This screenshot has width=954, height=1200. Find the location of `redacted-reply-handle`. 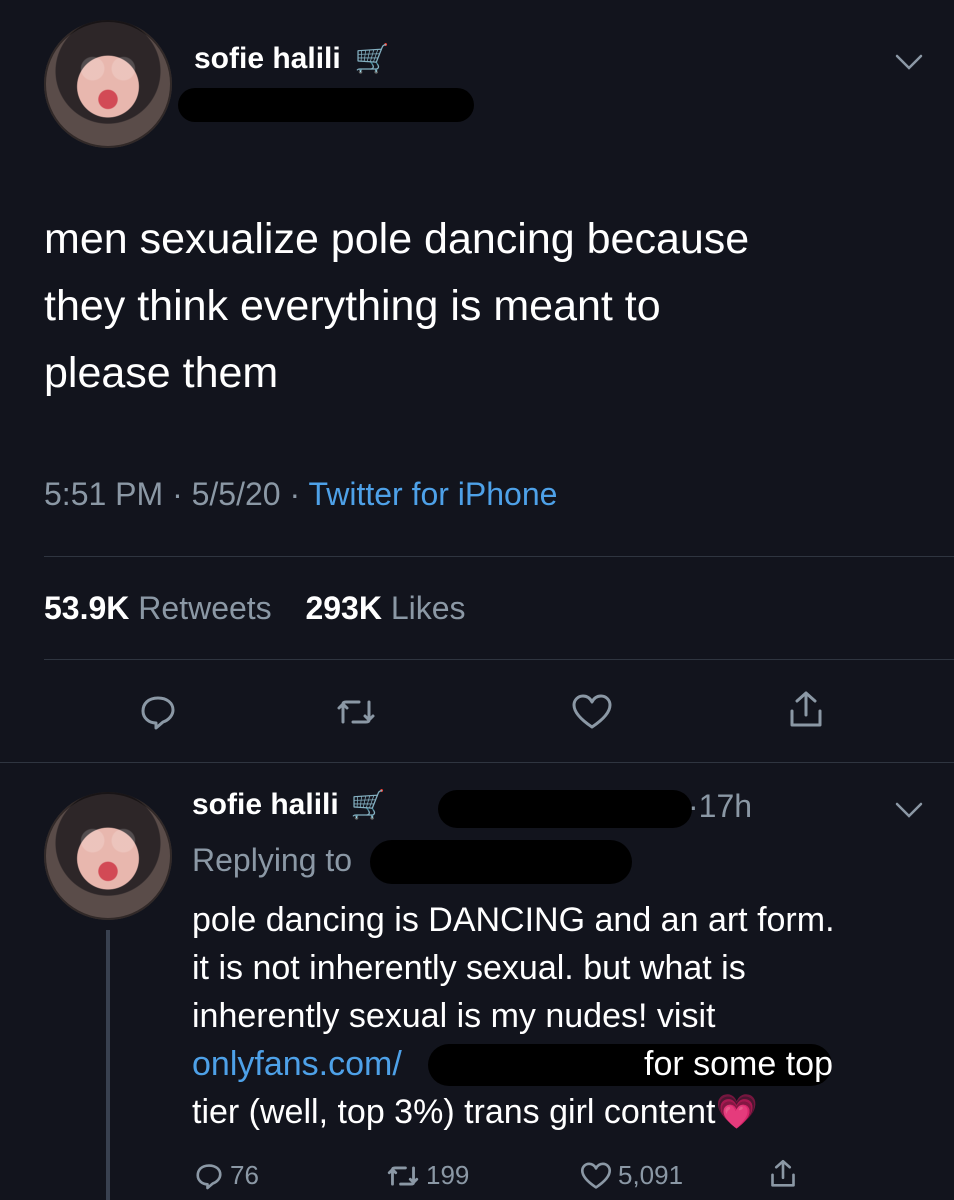

redacted-reply-handle is located at coordinates (565, 809).